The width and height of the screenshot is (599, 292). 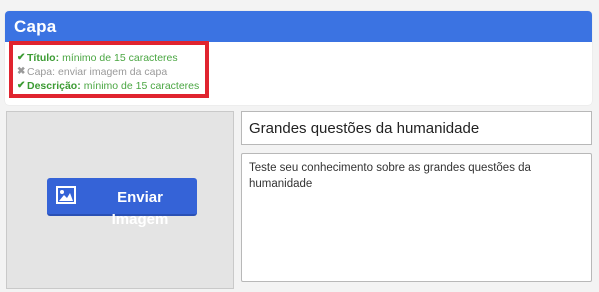 I want to click on requirement-title: ✔ Título: mínimo de 15 caracteres, so click(x=111, y=58).